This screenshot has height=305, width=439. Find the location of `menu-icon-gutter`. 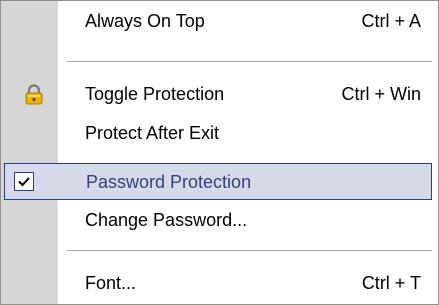

menu-icon-gutter is located at coordinates (29, 152).